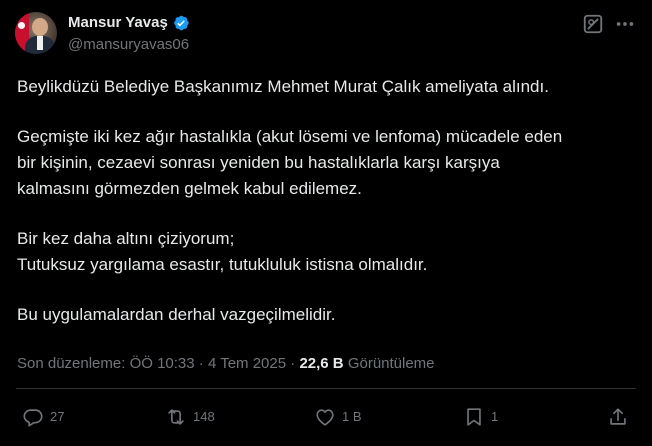  I want to click on bookmark-button: 1, so click(480, 417).